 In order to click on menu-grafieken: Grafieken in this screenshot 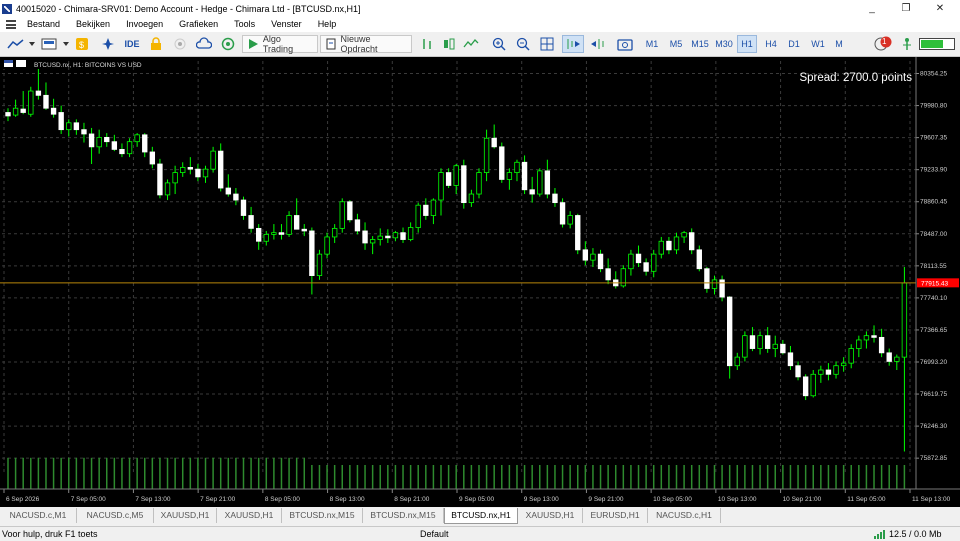, I will do `click(198, 24)`.